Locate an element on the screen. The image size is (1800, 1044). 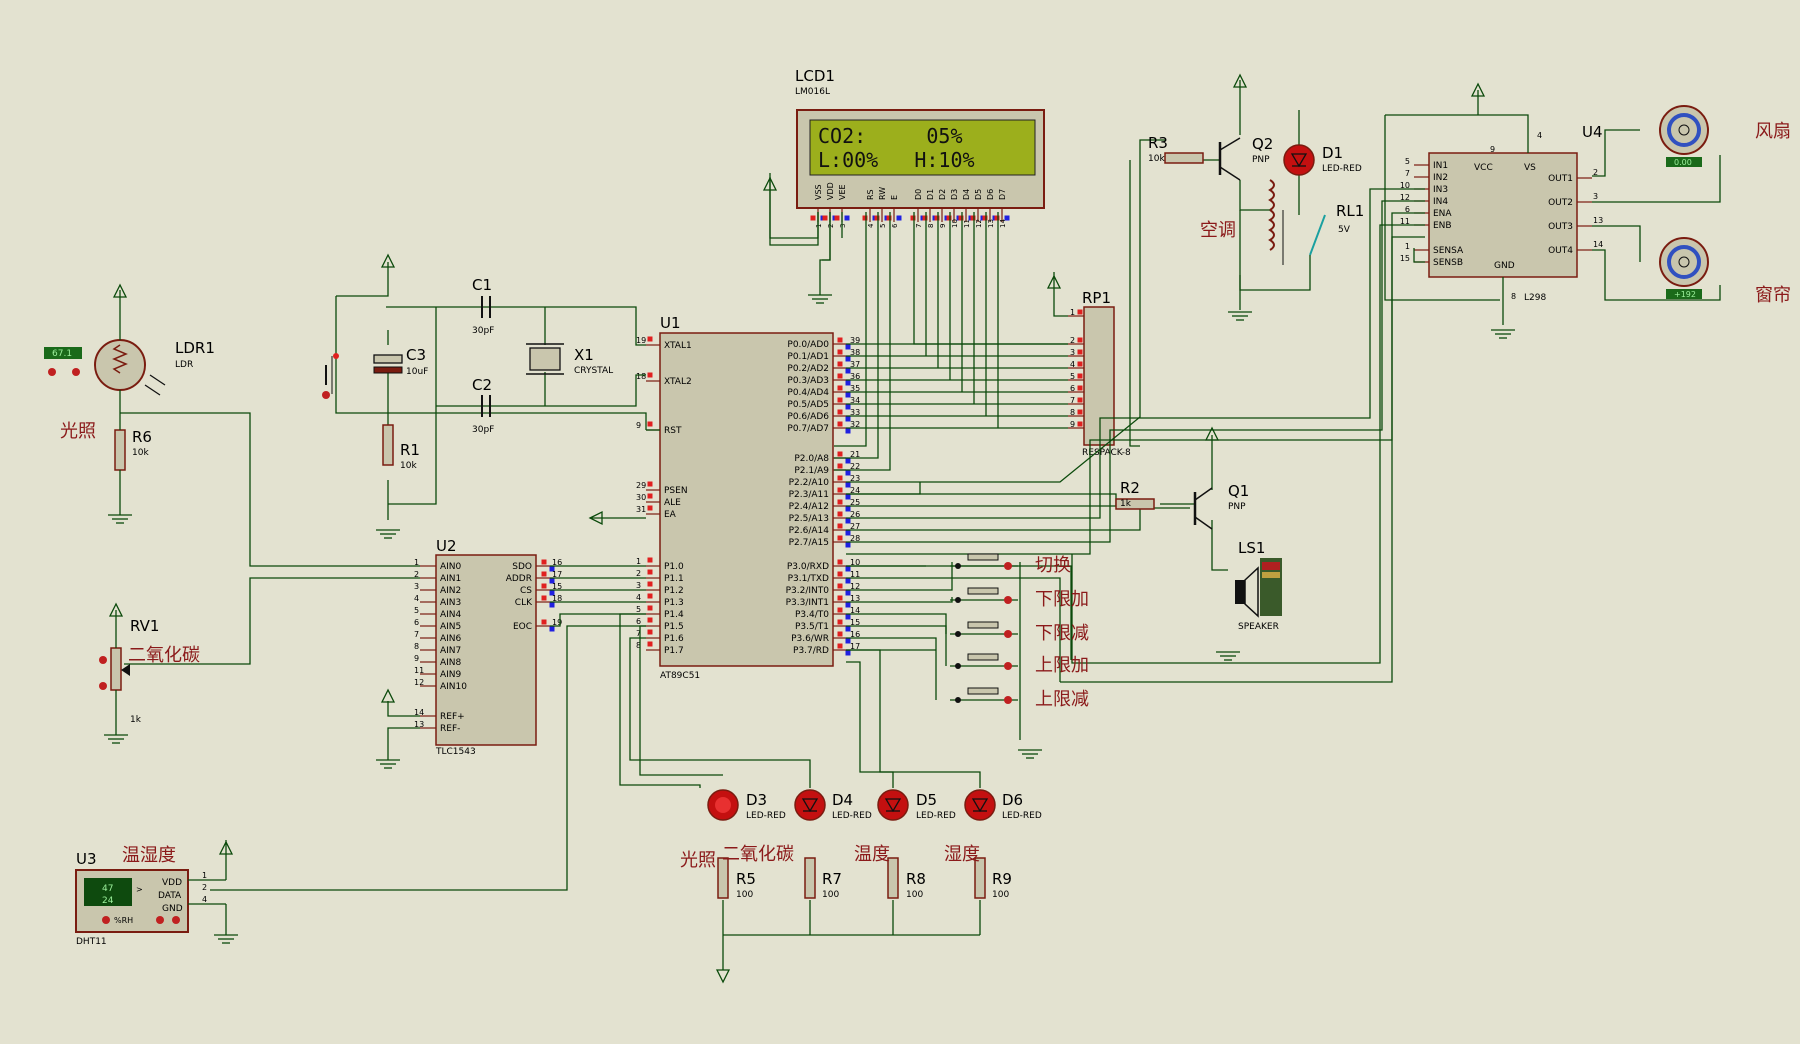
adc-pin-label: REF+ is located at coordinates (452, 717).